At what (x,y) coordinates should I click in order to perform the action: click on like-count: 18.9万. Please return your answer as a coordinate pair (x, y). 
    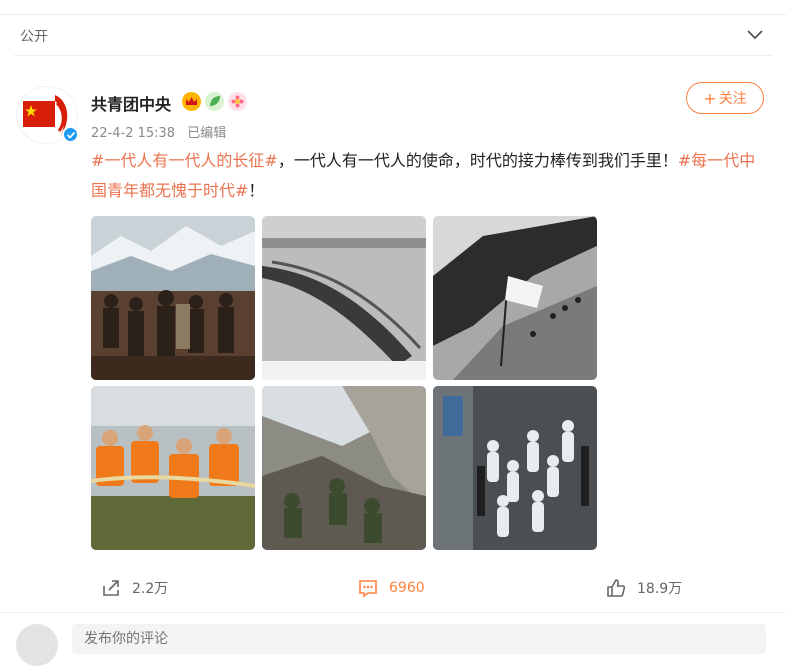
    Looking at the image, I should click on (660, 589).